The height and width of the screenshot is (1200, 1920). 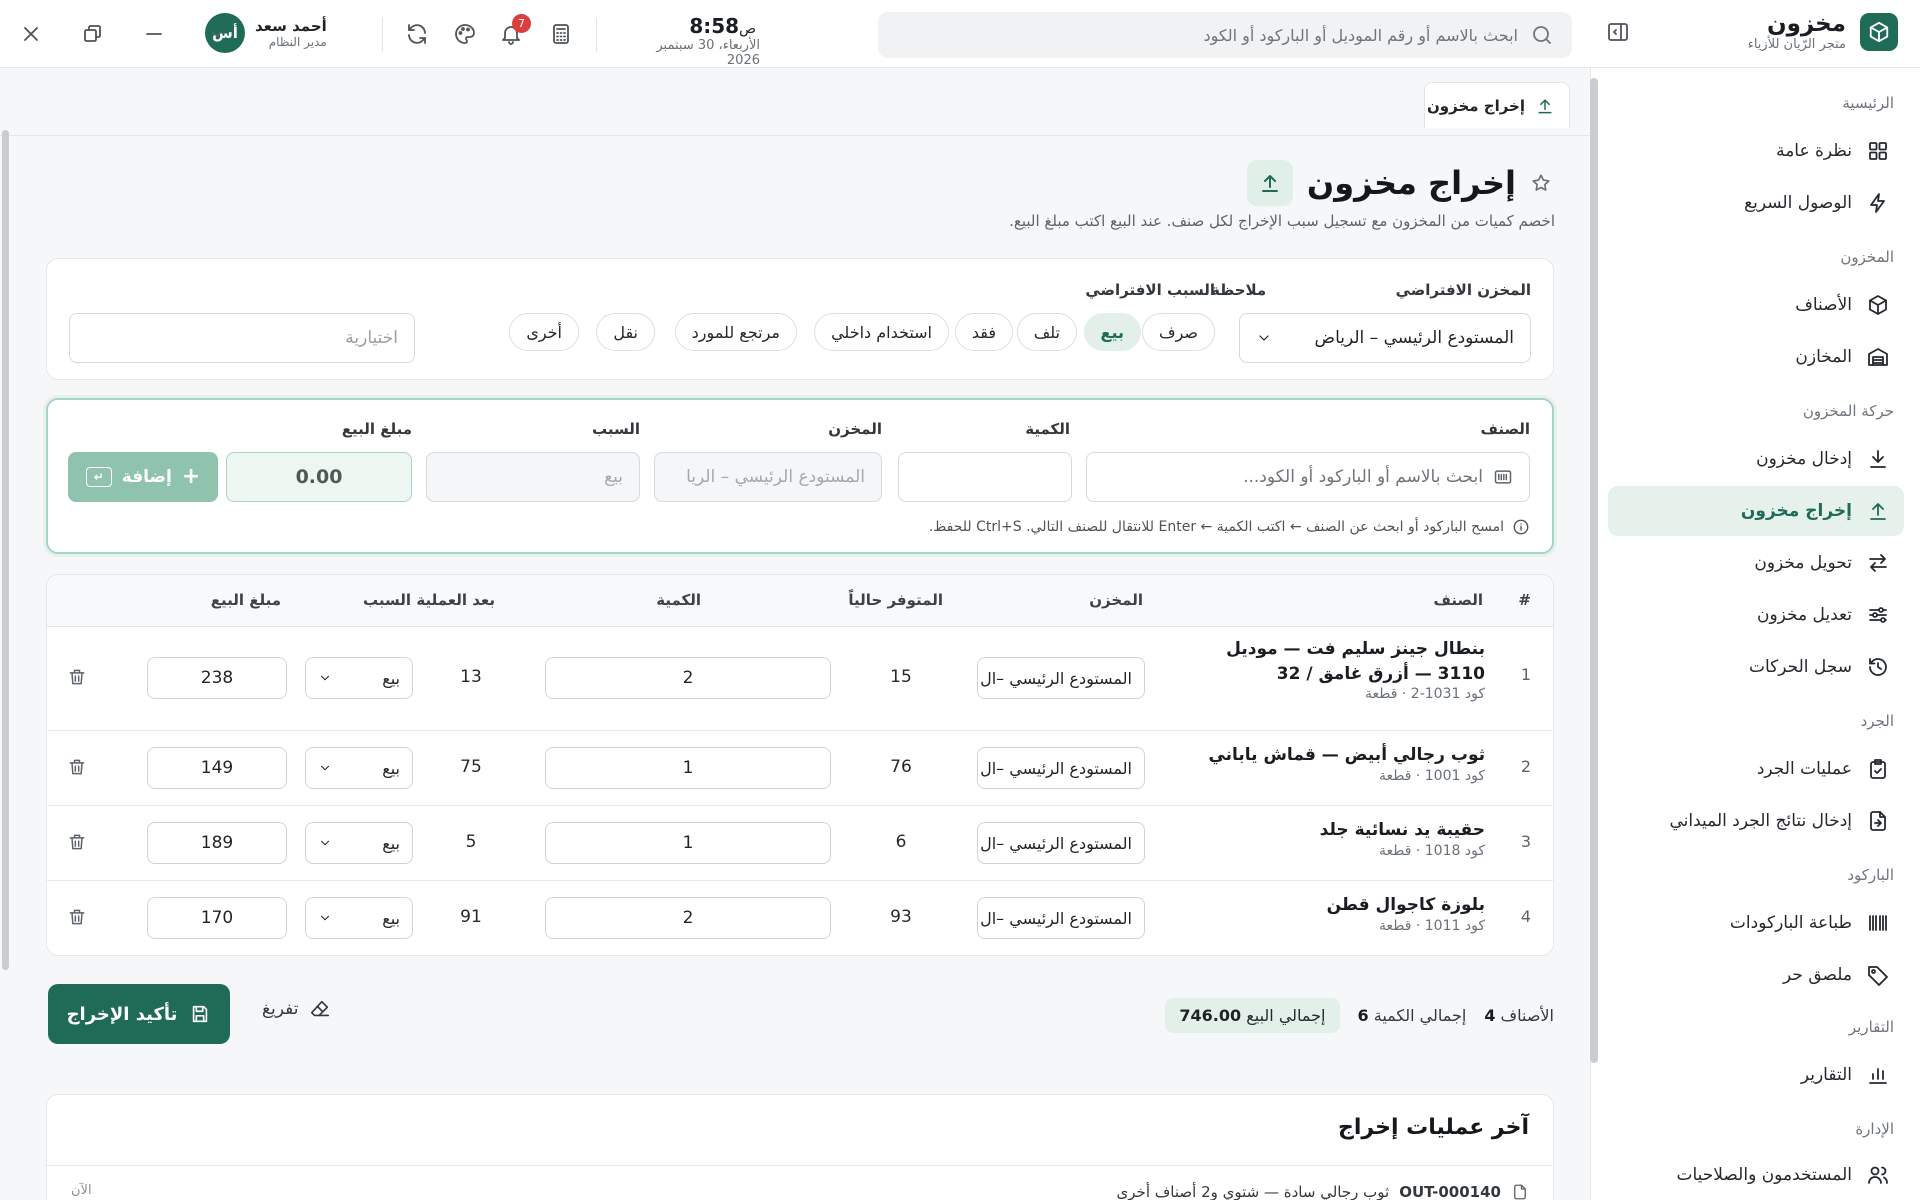 I want to click on sidebar-item-adjust: تعديل مخزون, so click(x=1756, y=615).